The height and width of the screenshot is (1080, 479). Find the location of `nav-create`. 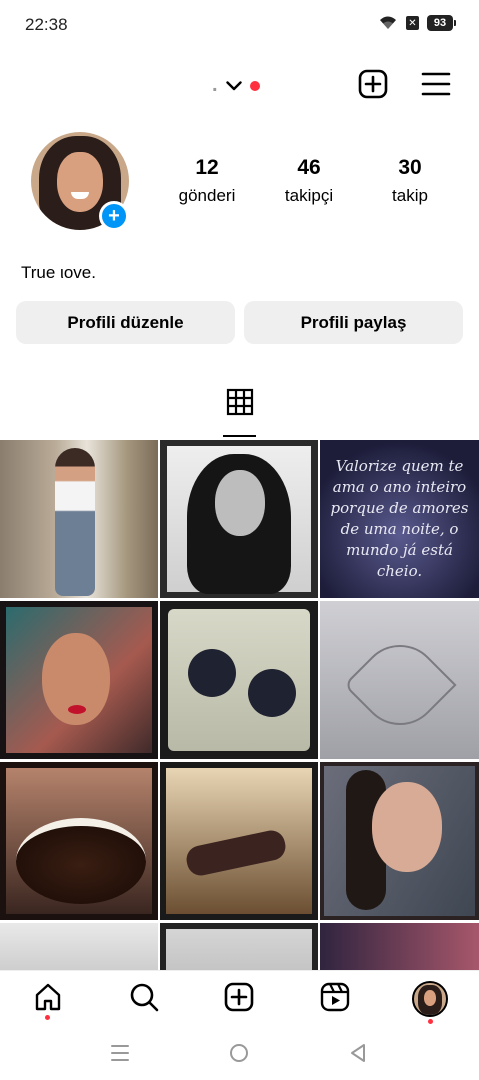

nav-create is located at coordinates (239, 999).